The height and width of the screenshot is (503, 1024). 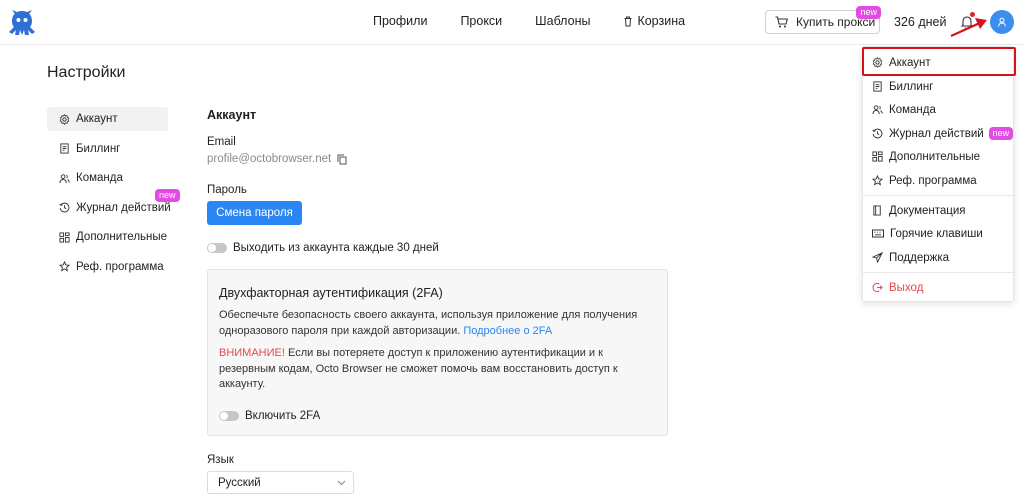 I want to click on nav-profiles: Профили, so click(x=400, y=21).